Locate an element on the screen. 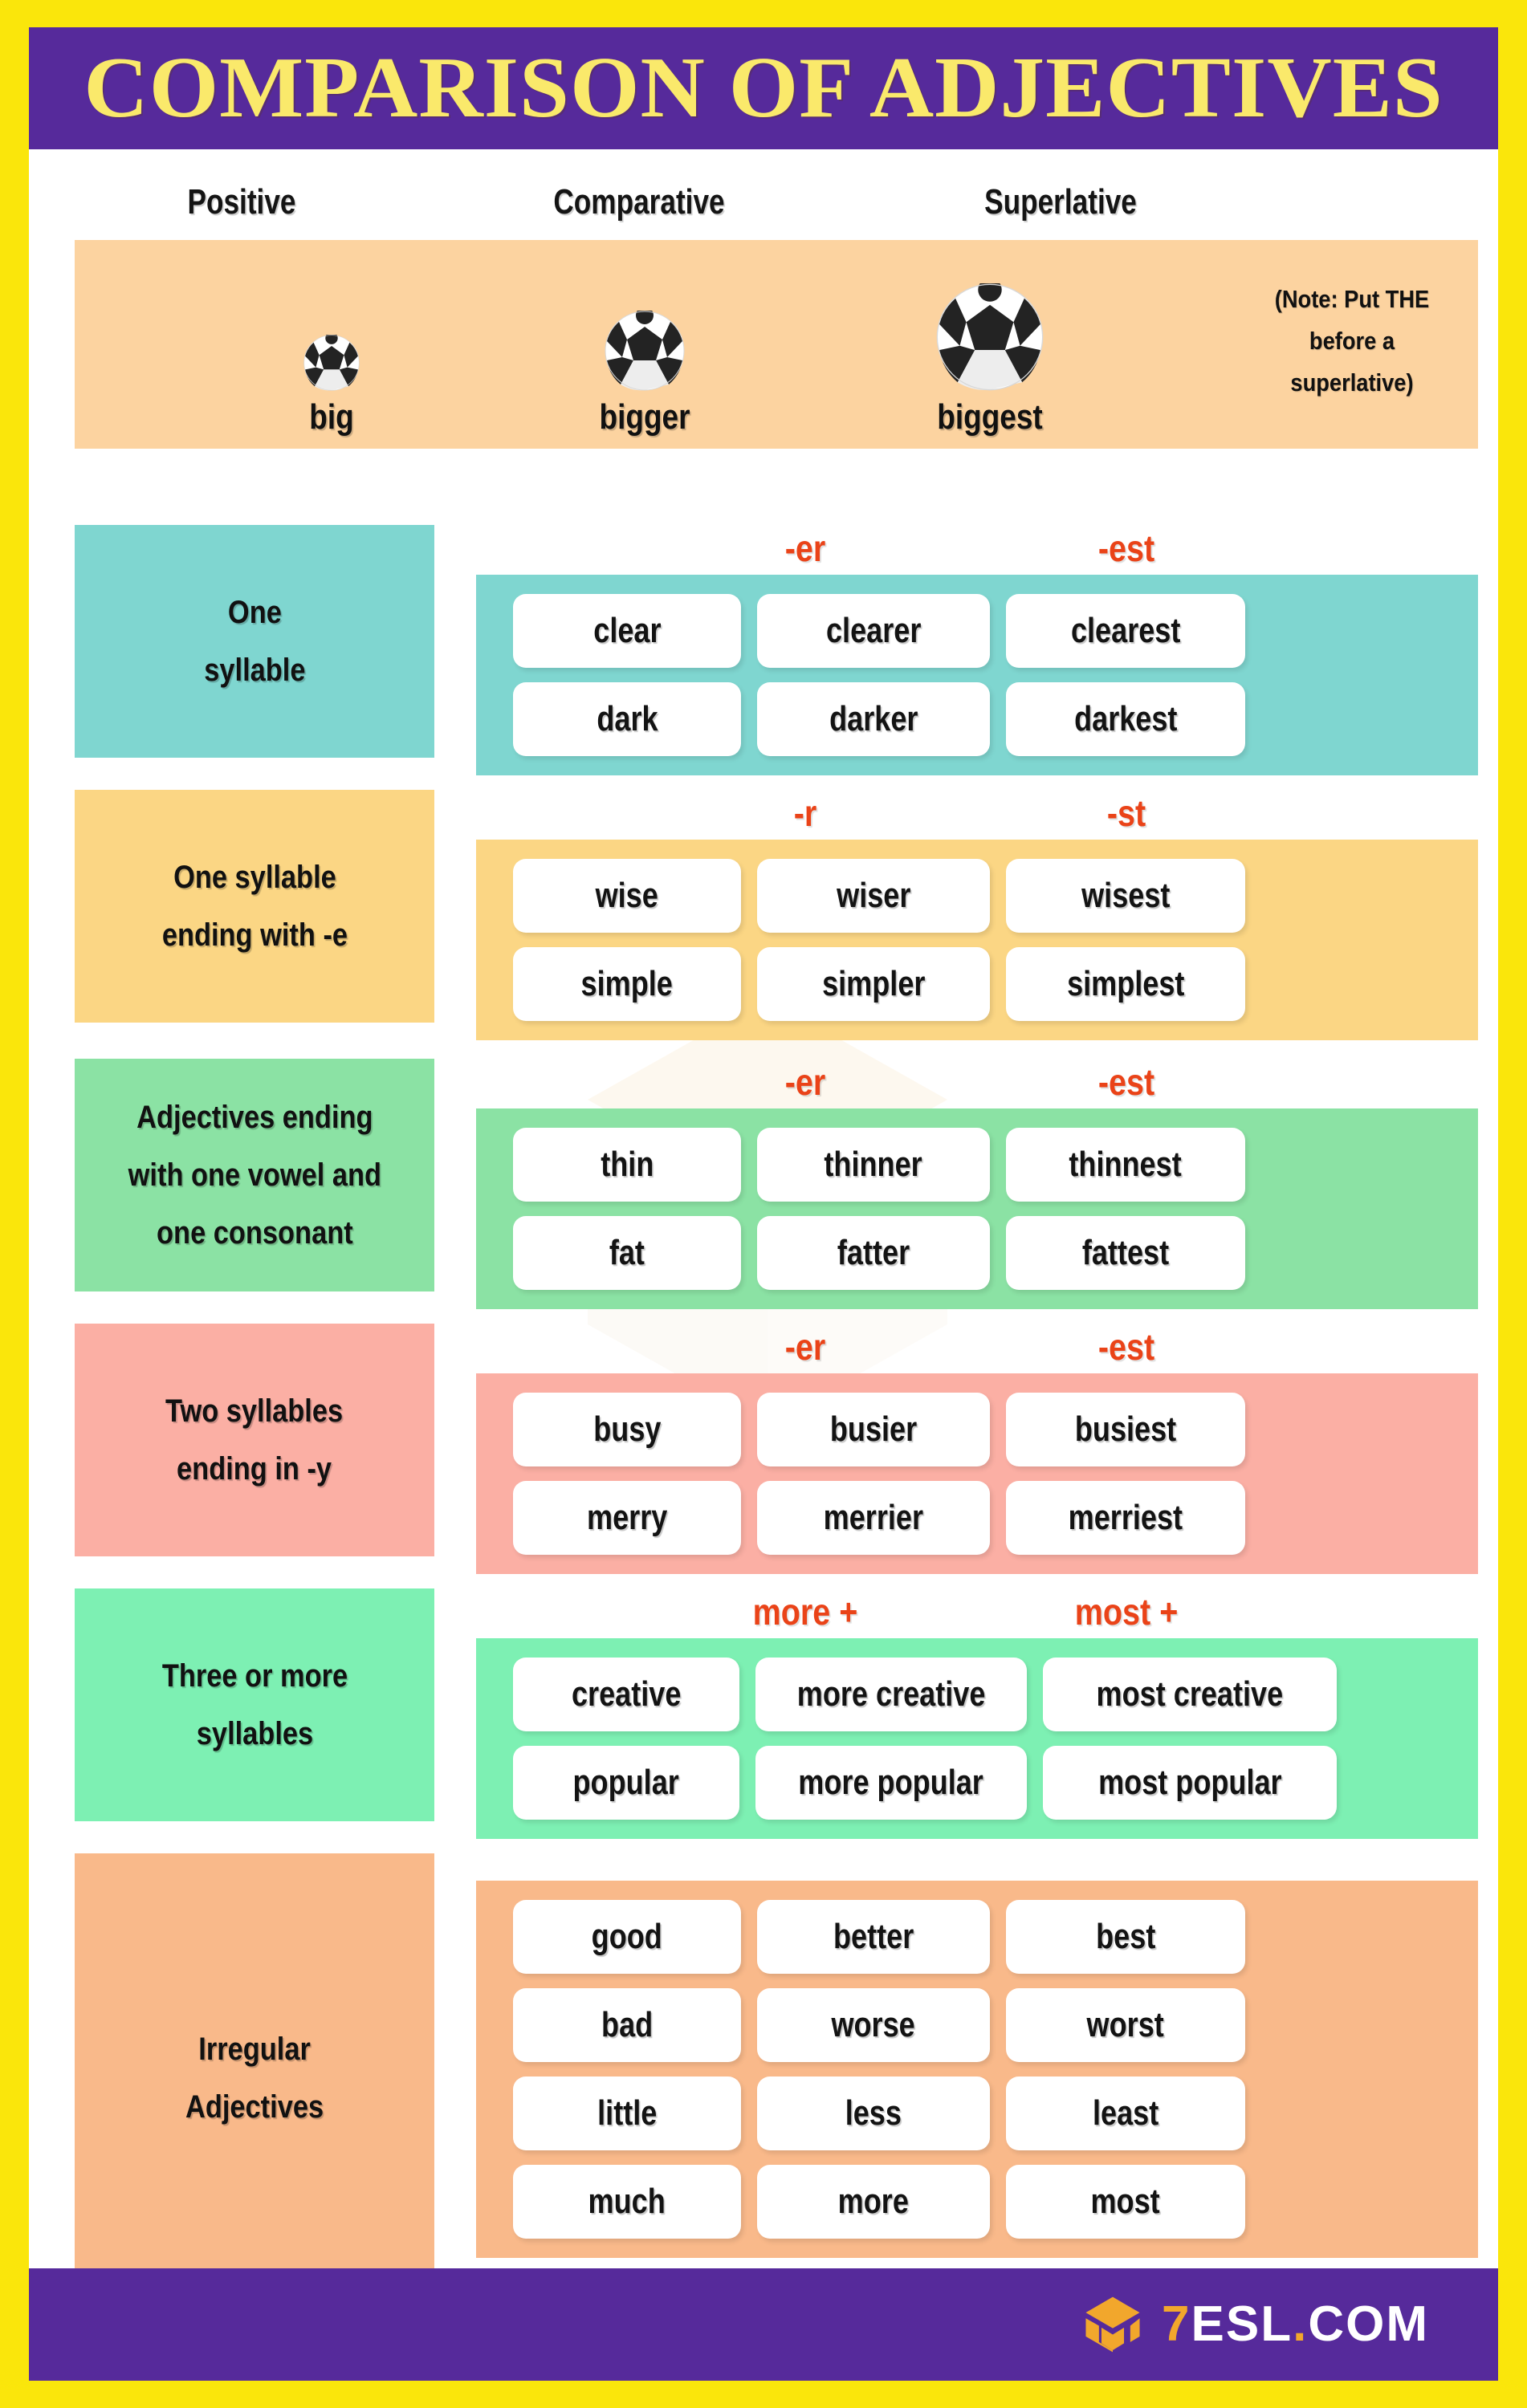 This screenshot has width=1527, height=2408. word-card-superlative: wisest is located at coordinates (1125, 896).